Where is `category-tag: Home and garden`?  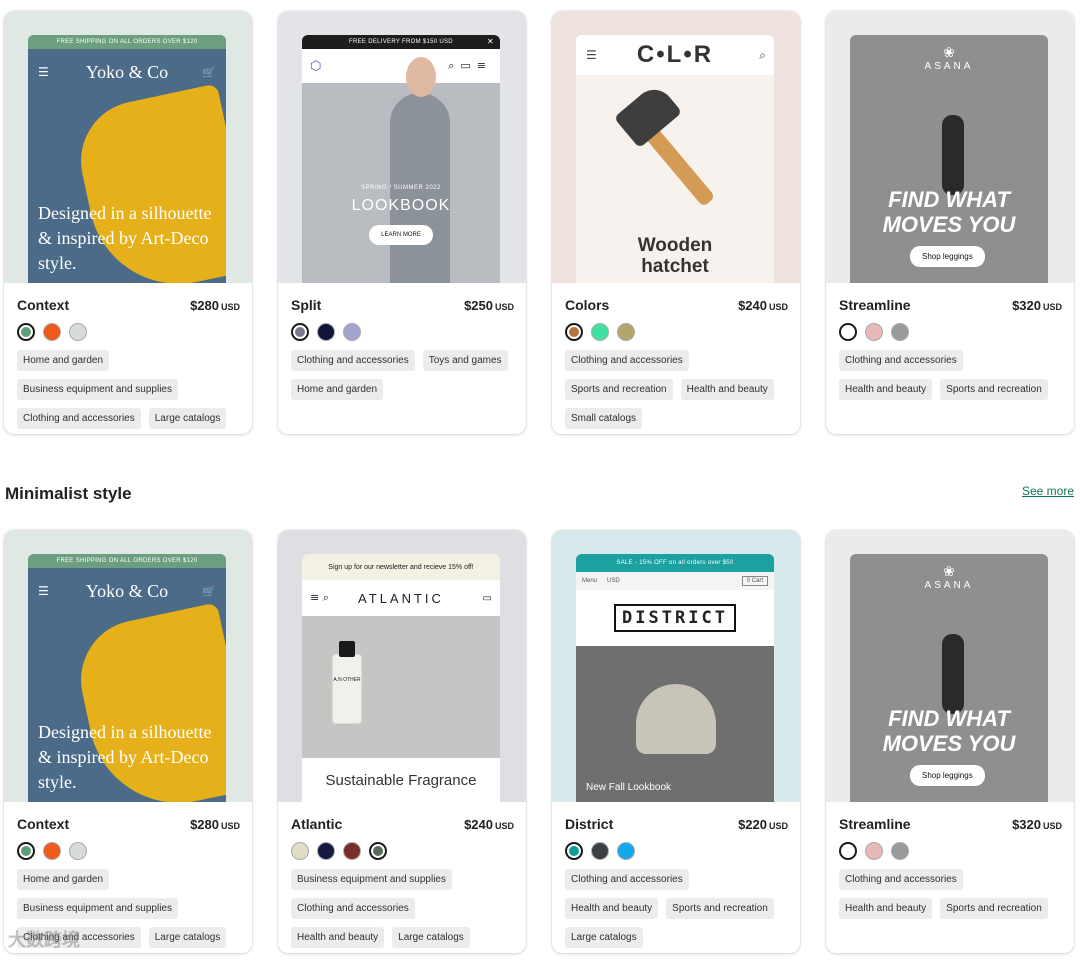 category-tag: Home and garden is located at coordinates (337, 389).